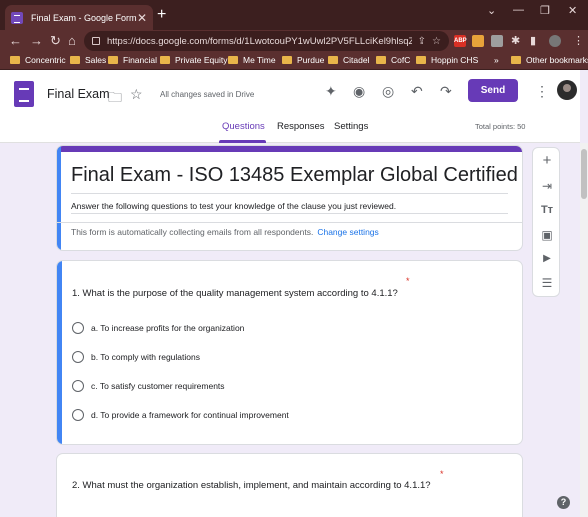  Describe the element at coordinates (301, 126) in the screenshot. I see `tab-responses: Responses` at that location.